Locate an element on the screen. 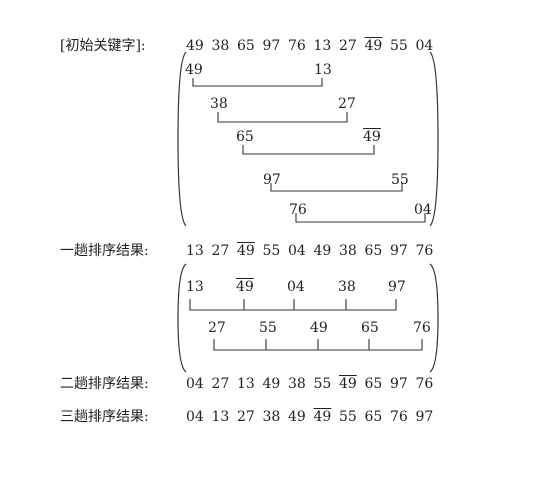  bracket-group-a is located at coordinates (293, 305).